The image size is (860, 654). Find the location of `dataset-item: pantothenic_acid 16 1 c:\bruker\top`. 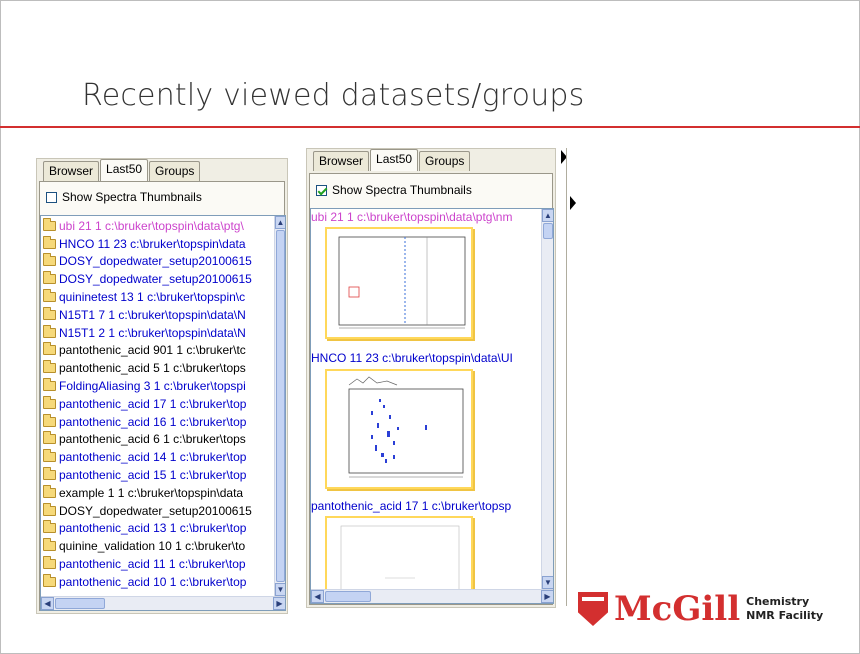

dataset-item: pantothenic_acid 16 1 c:\bruker\top is located at coordinates (157, 422).